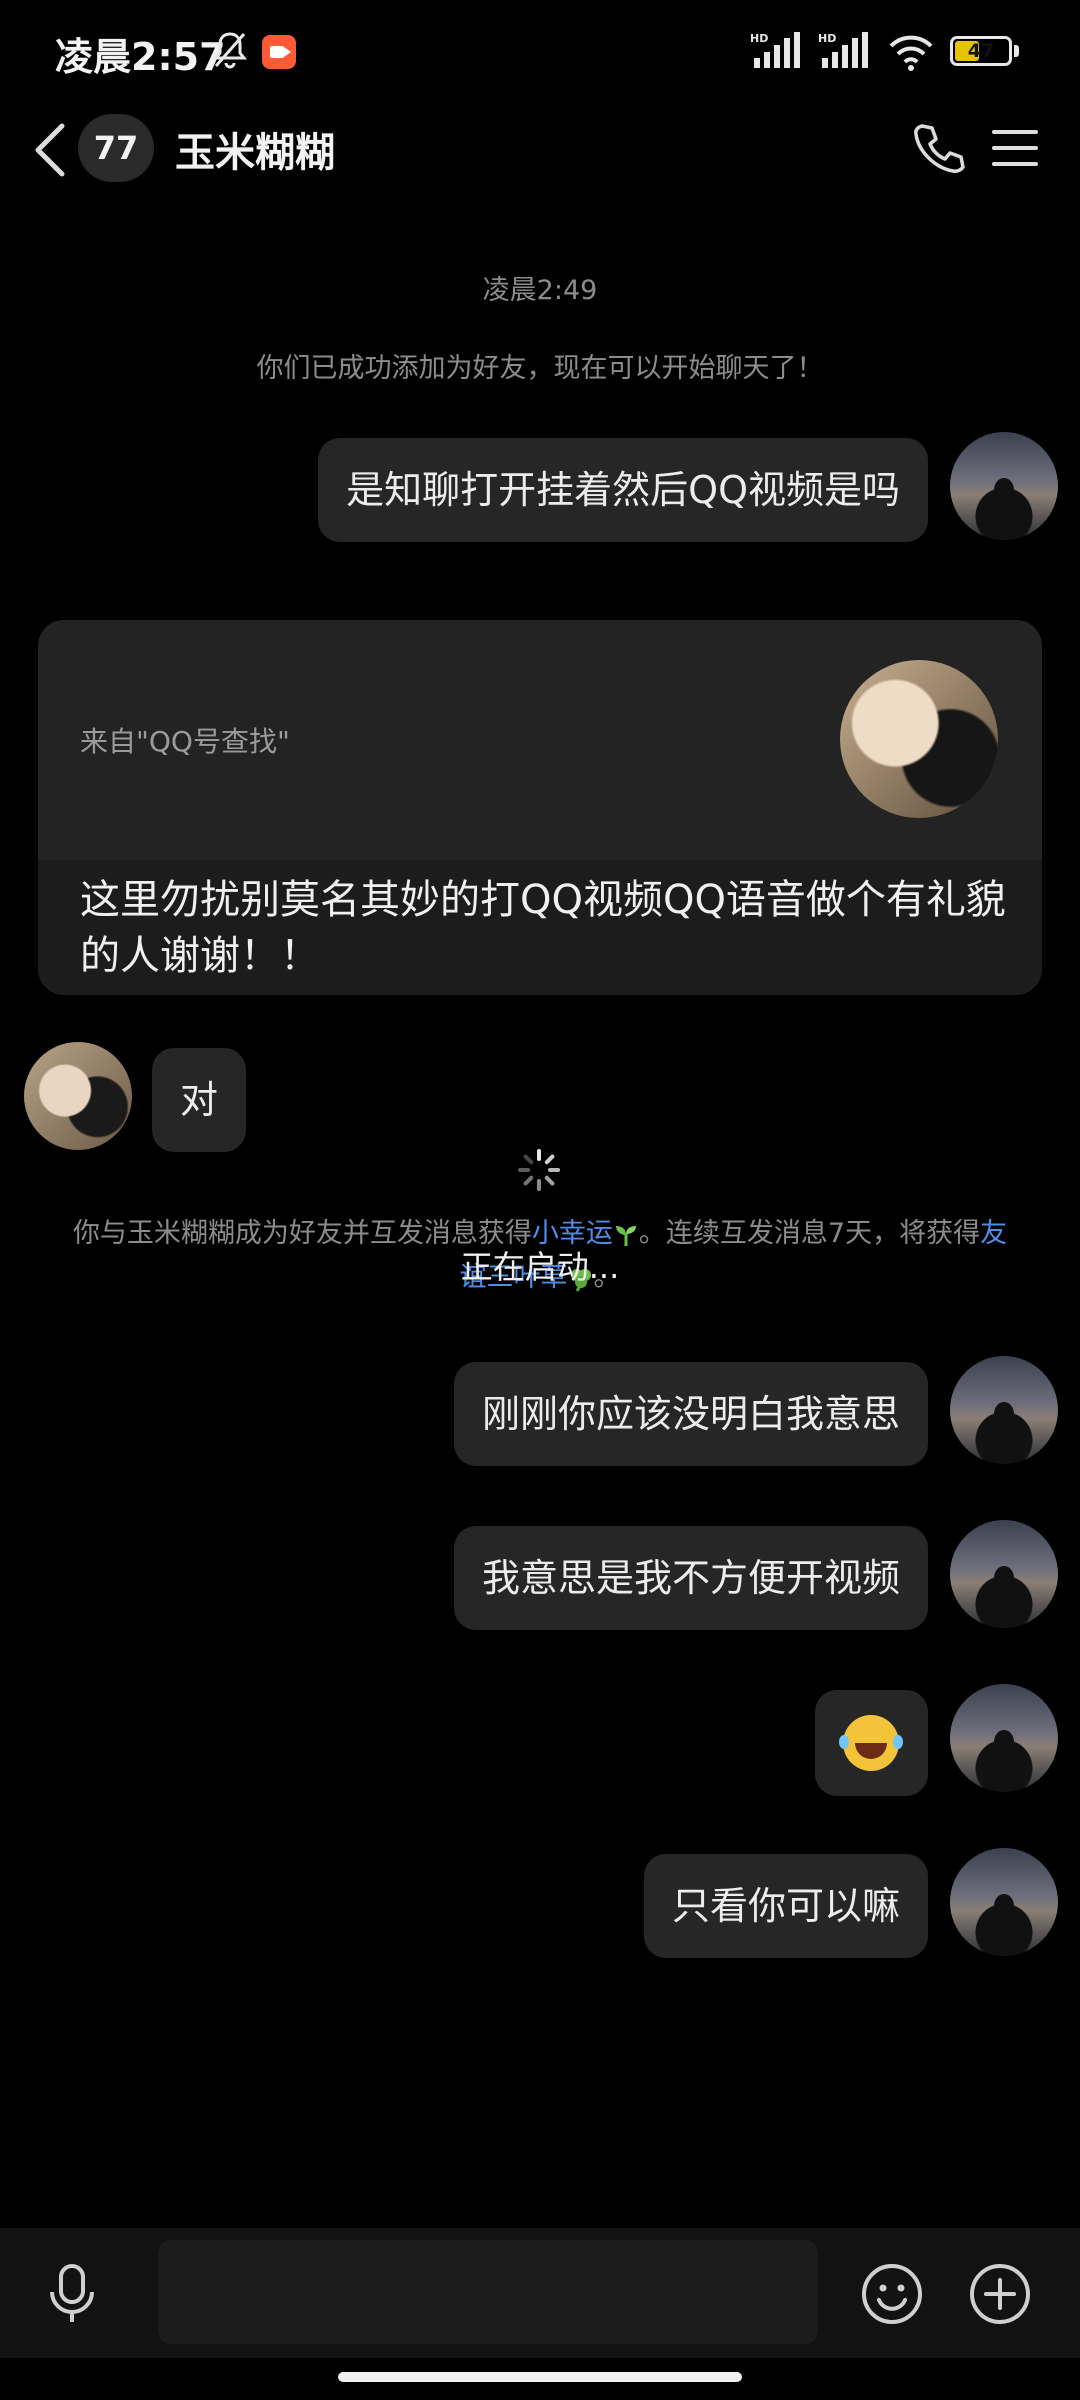 The width and height of the screenshot is (1080, 2400). I want to click on chat-timestamp: 凌晨2:49, so click(540, 290).